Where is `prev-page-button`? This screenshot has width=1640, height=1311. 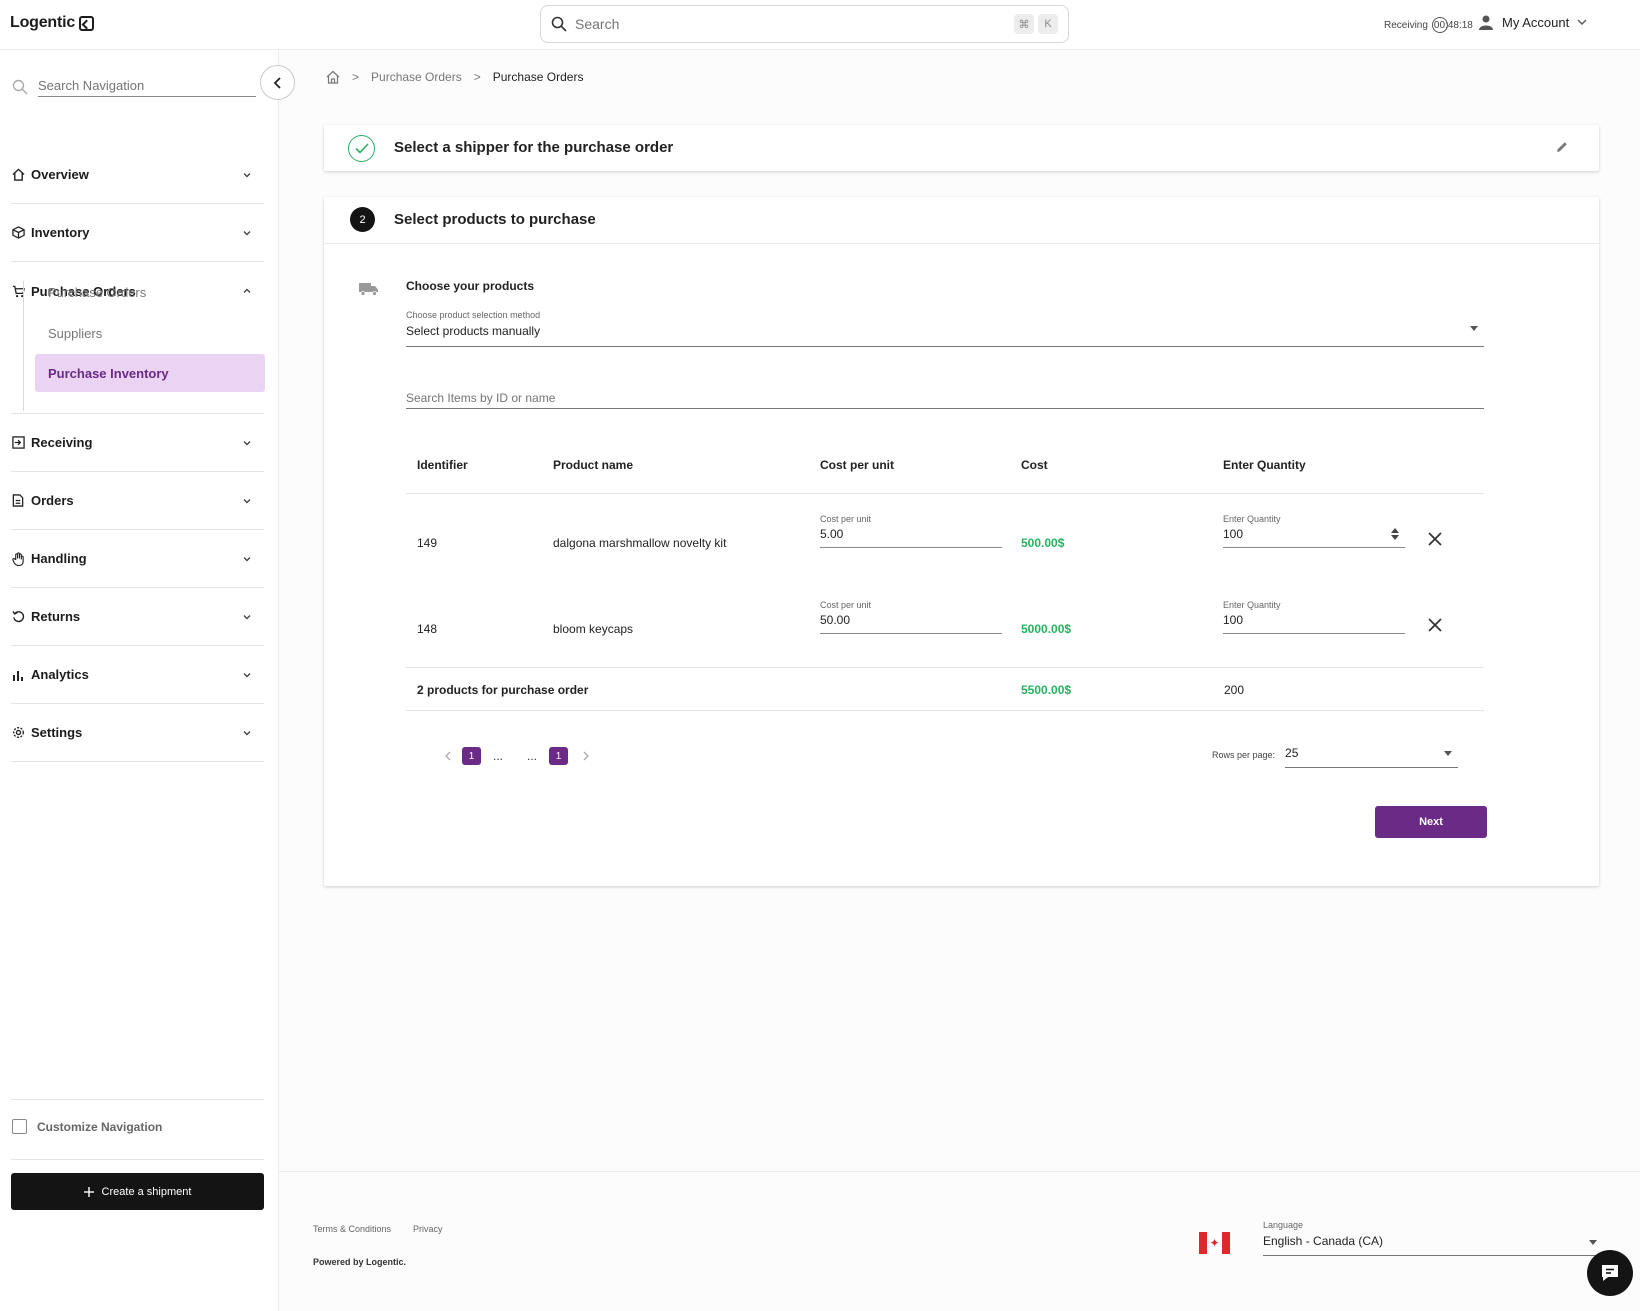
prev-page-button is located at coordinates (448, 756).